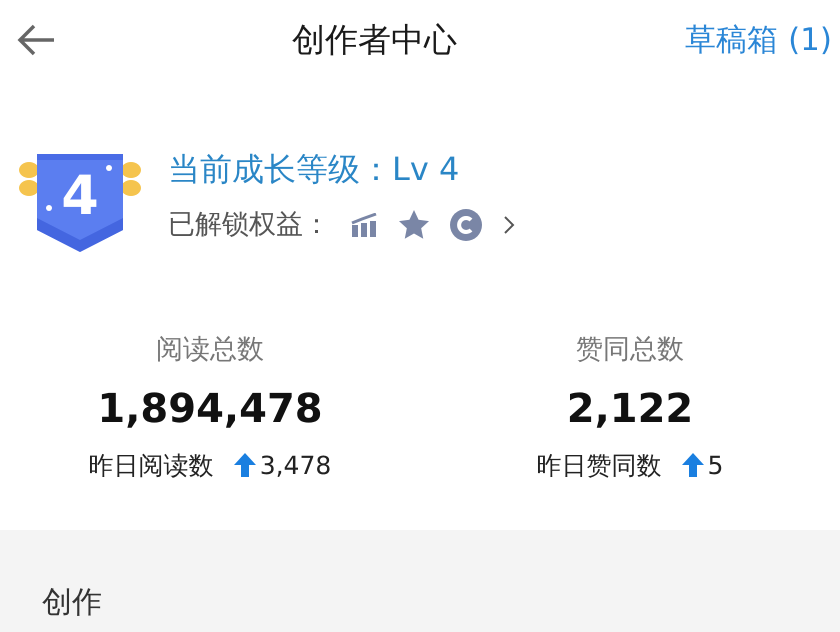 The width and height of the screenshot is (840, 632). Describe the element at coordinates (314, 169) in the screenshot. I see `level-title: 当前成长等级：Lv 4` at that location.